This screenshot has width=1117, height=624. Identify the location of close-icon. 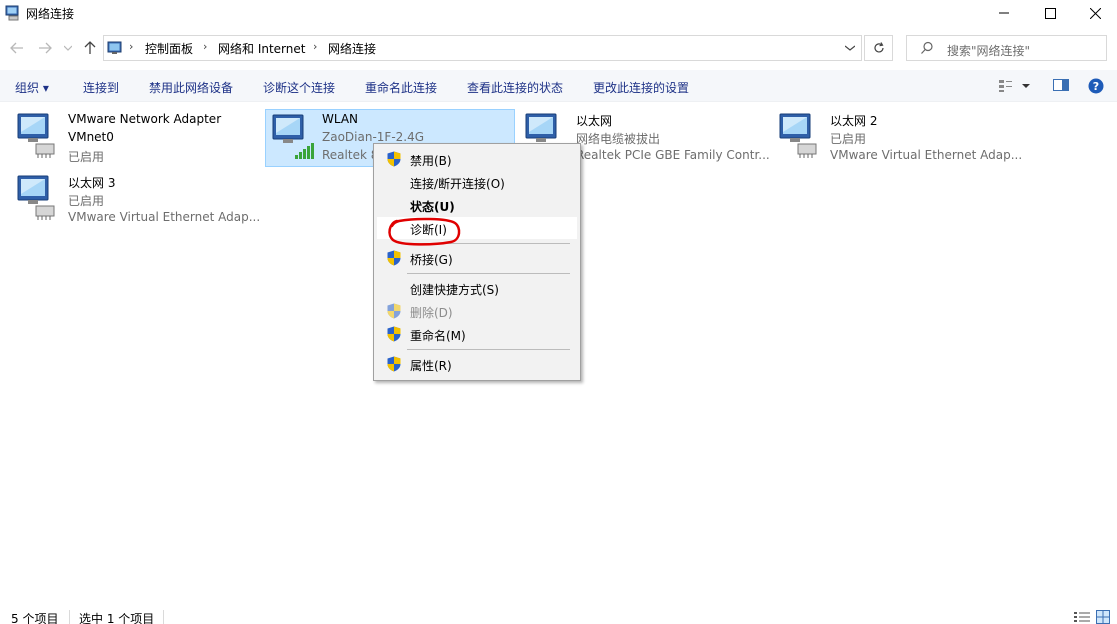
(1095, 13).